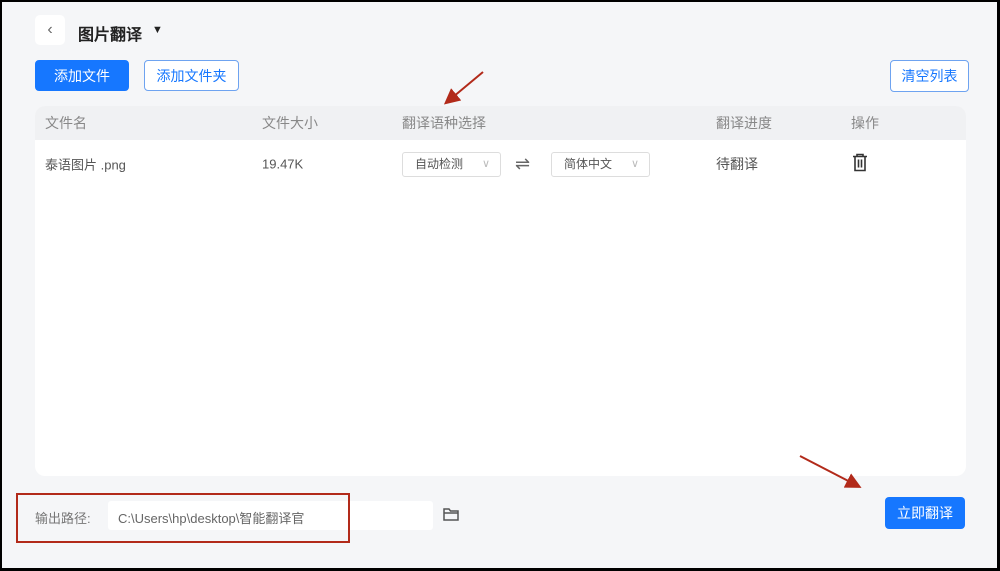 This screenshot has width=1000, height=571. I want to click on table-header: 文件名 文件大小 翻译语种选择 翻译进度 操作, so click(500, 123).